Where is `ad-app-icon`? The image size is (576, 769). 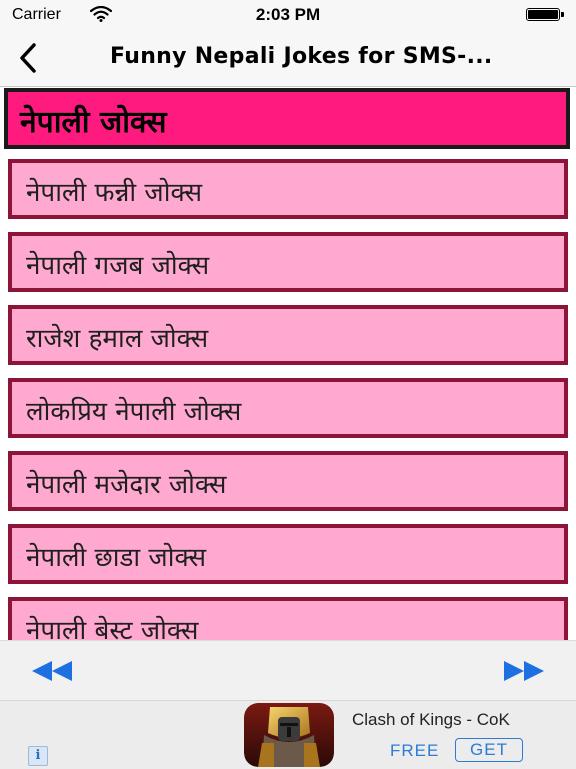
ad-app-icon is located at coordinates (289, 735).